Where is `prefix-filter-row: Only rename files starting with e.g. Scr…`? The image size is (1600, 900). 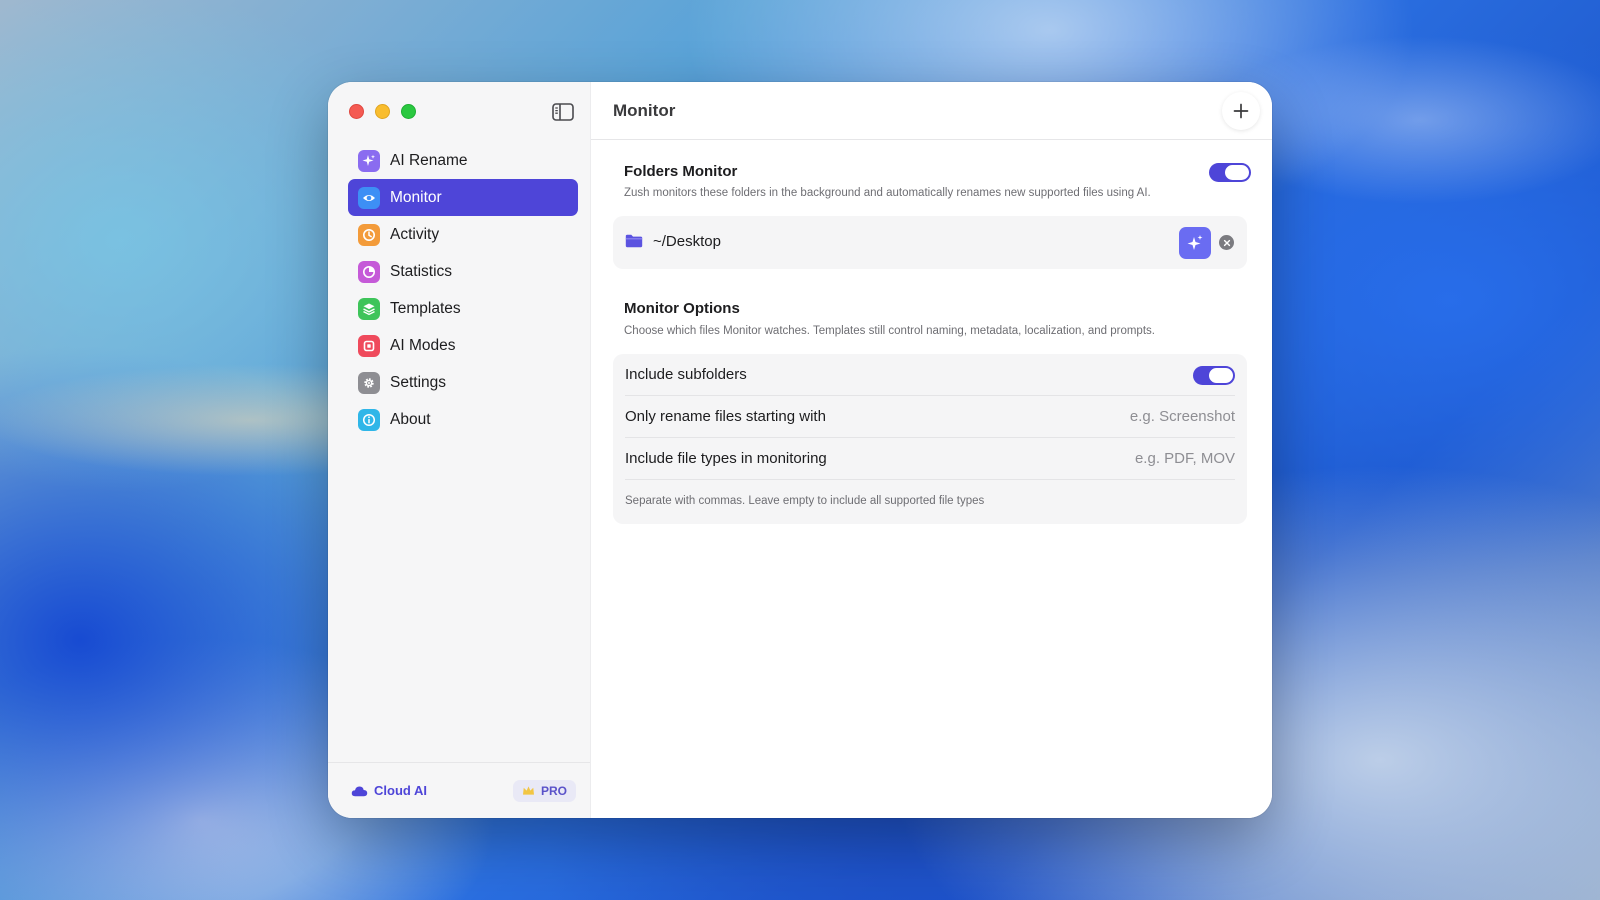 prefix-filter-row: Only rename files starting with e.g. Scr… is located at coordinates (930, 417).